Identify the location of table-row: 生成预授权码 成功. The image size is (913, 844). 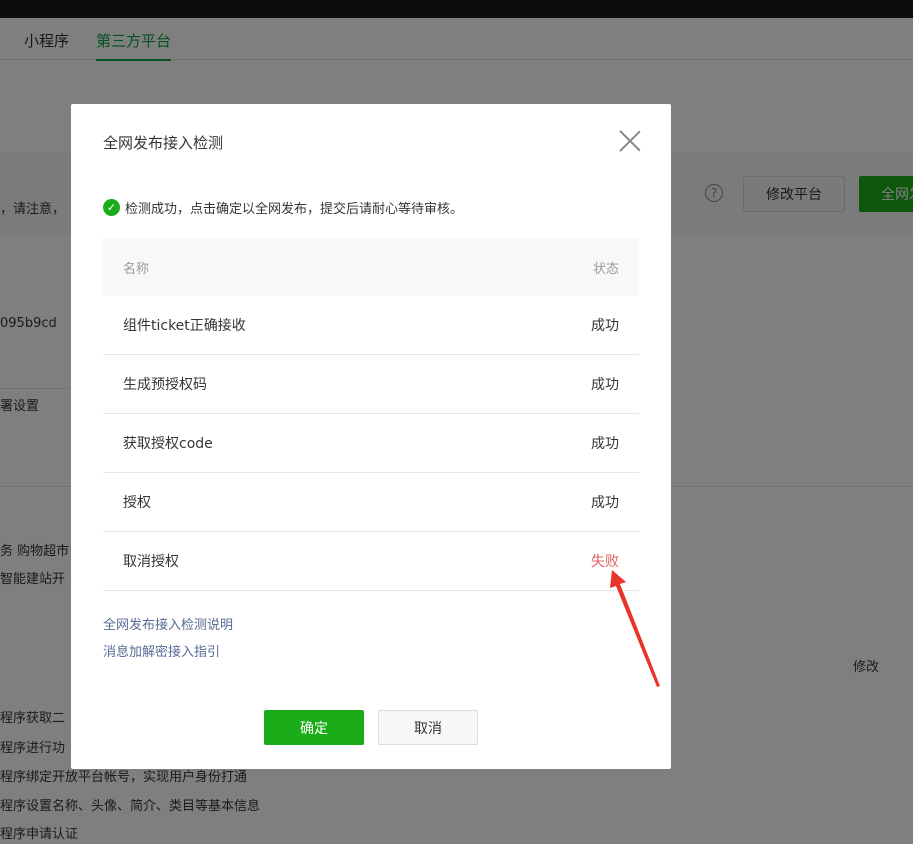
(371, 384).